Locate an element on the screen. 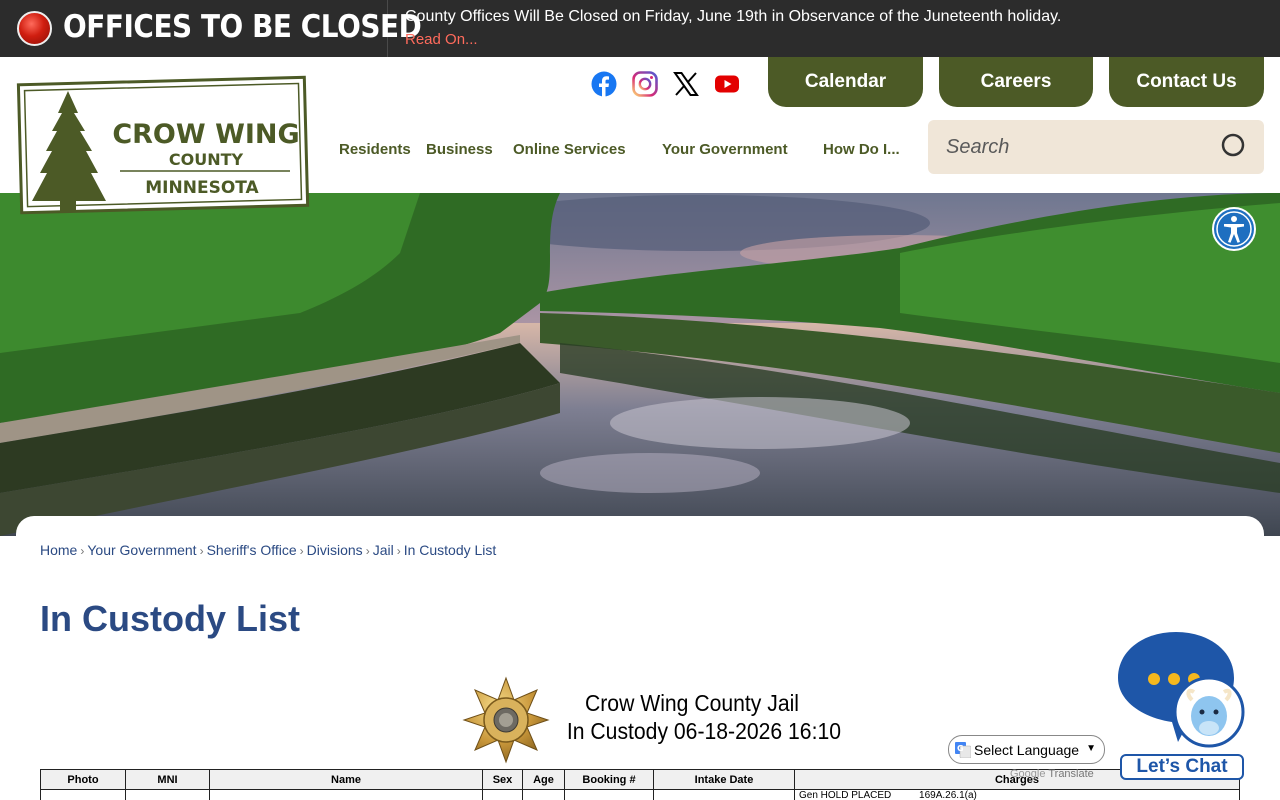 The width and height of the screenshot is (1280, 800). careers-button: Careers is located at coordinates (1016, 82).